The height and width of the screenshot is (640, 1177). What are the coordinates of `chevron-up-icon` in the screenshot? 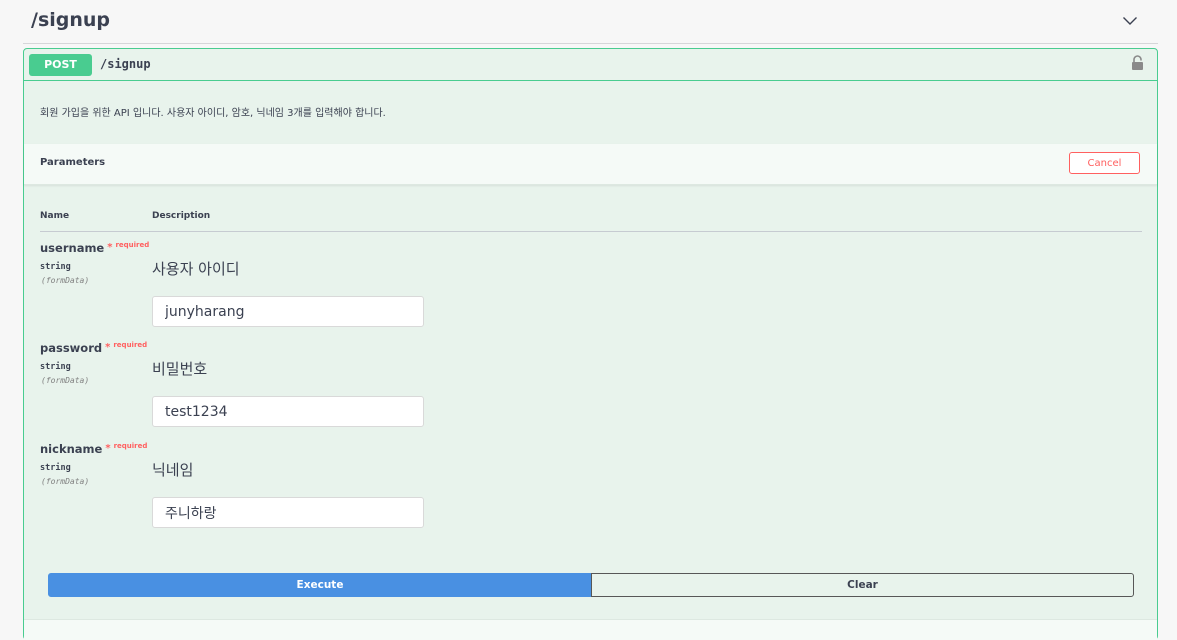 It's located at (1130, 21).